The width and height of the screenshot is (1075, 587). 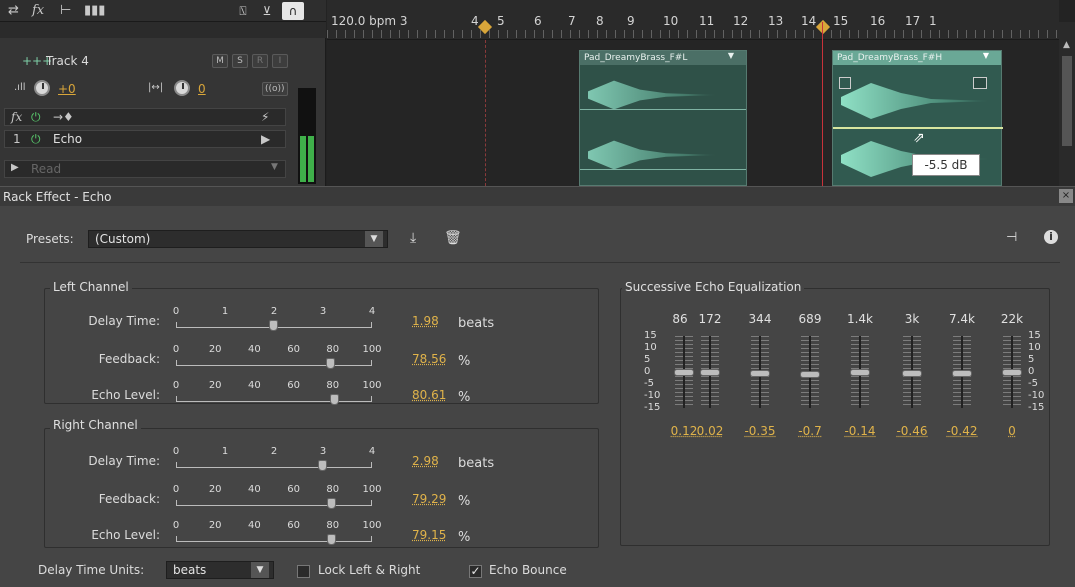 What do you see at coordinates (63, 117) in the screenshot?
I see `pre-post-icon: →♦` at bounding box center [63, 117].